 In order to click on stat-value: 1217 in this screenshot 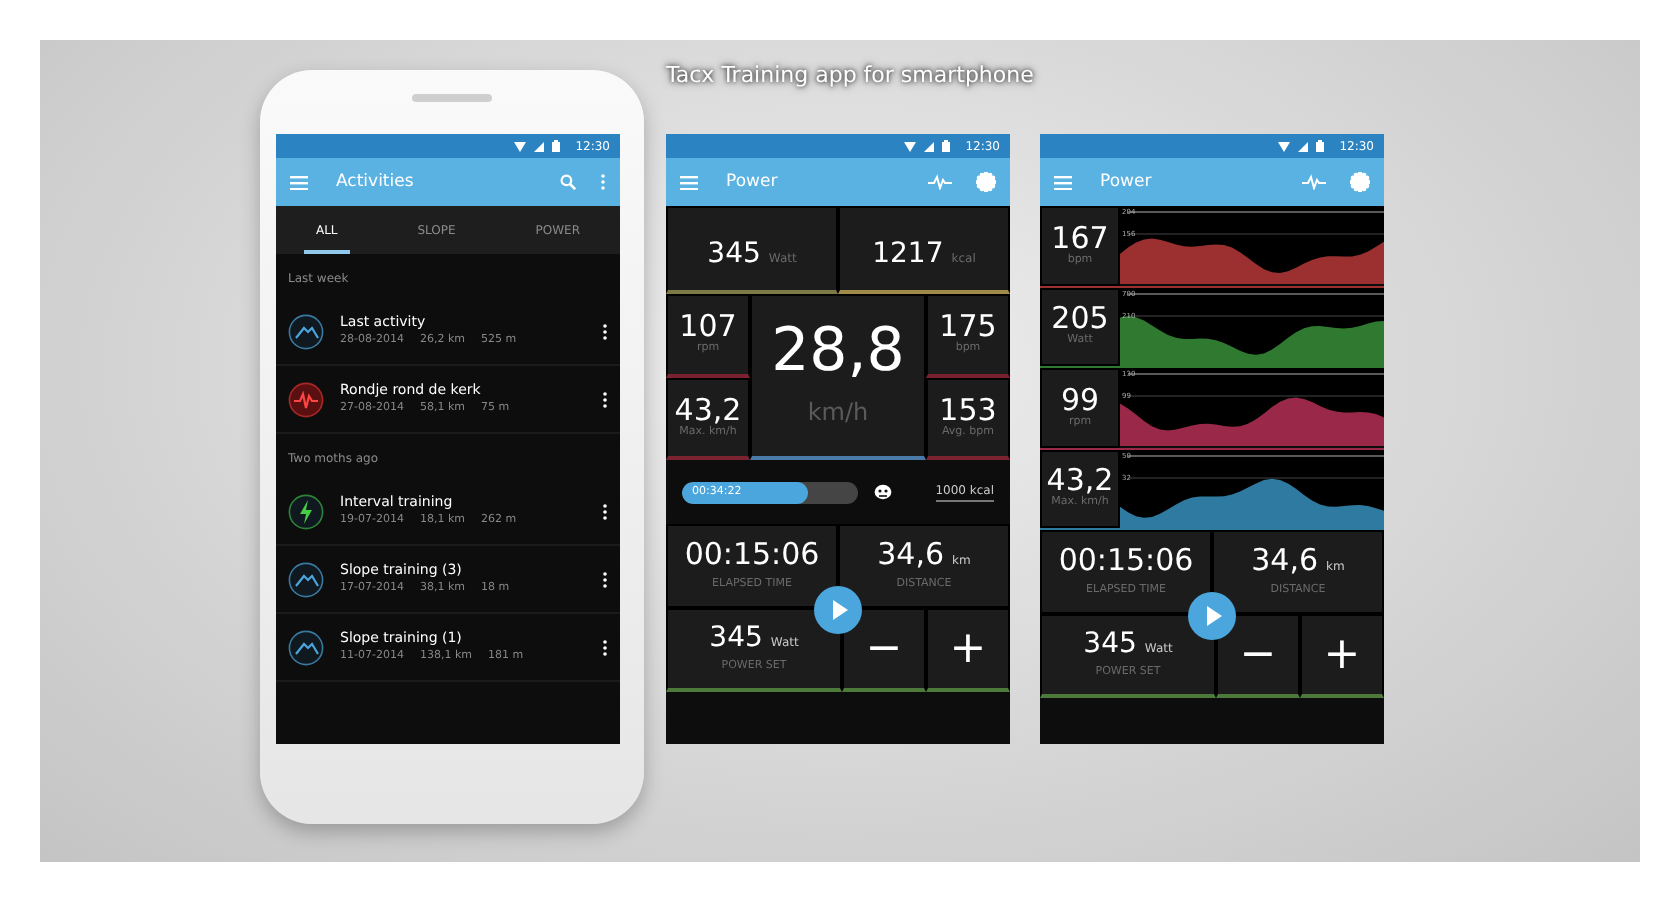, I will do `click(908, 254)`.